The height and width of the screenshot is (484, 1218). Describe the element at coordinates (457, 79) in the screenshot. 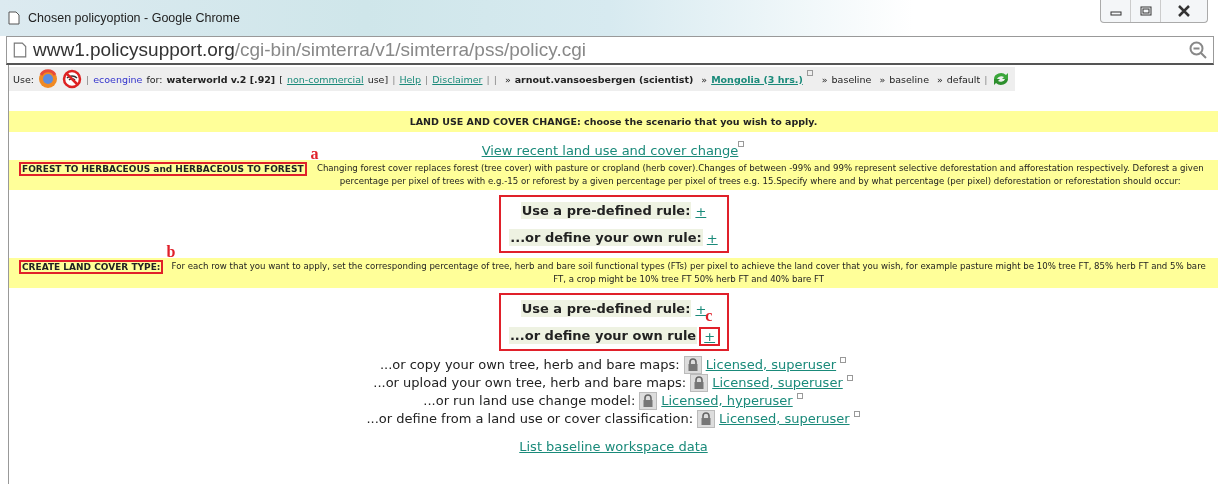

I see `toolbar-link: Disclaimer` at that location.